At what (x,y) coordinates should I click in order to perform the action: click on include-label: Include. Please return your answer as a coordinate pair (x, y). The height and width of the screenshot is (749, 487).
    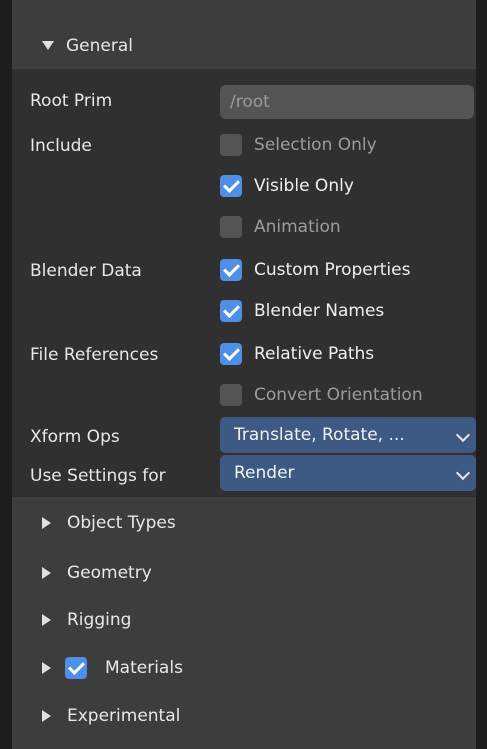
    Looking at the image, I should click on (61, 146).